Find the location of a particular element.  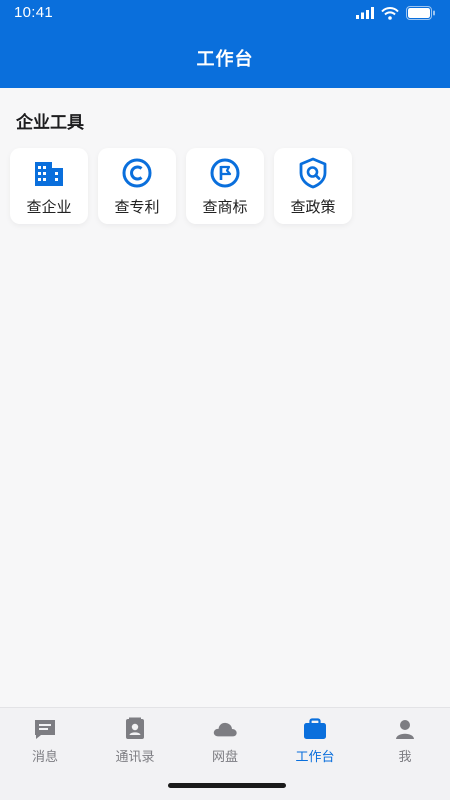

tab-label: 工作台 is located at coordinates (315, 757).